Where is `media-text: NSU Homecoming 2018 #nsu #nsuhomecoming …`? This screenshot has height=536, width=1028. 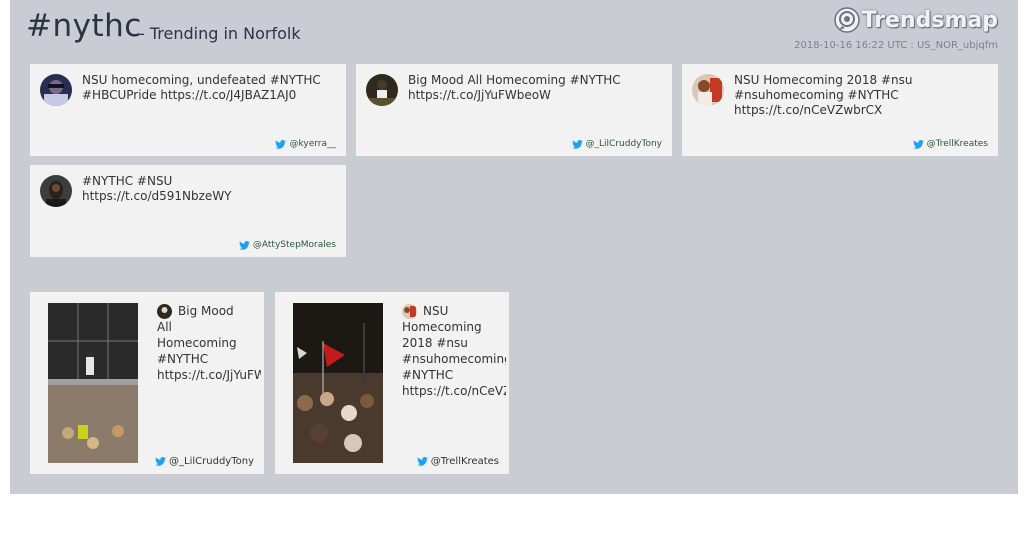
media-text: NSU Homecoming 2018 #nsu #nsuhomecoming … is located at coordinates (454, 351).